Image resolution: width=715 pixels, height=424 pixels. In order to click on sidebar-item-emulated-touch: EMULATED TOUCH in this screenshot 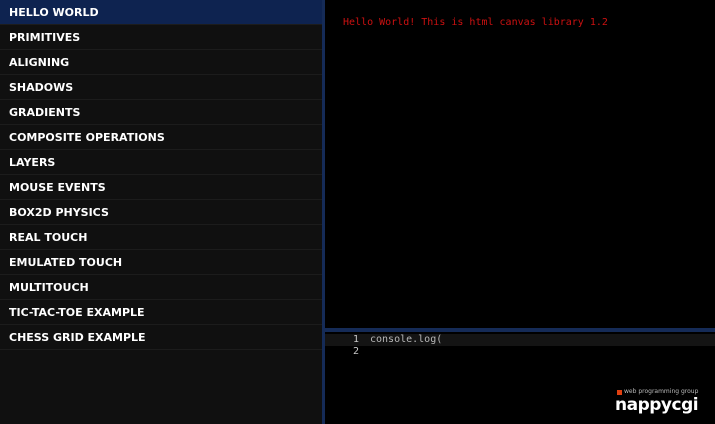, I will do `click(161, 262)`.